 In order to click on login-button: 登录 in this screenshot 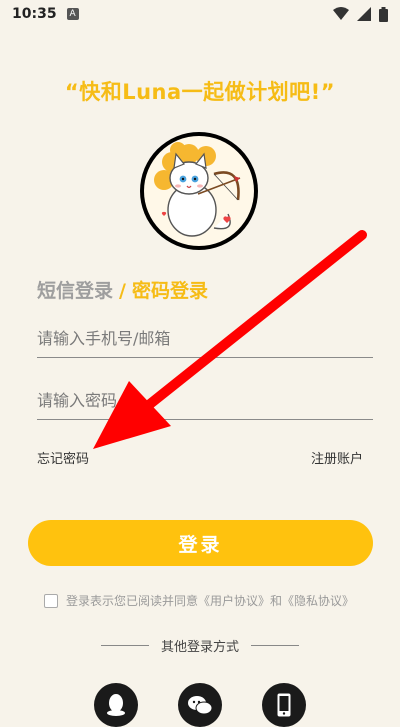, I will do `click(200, 543)`.